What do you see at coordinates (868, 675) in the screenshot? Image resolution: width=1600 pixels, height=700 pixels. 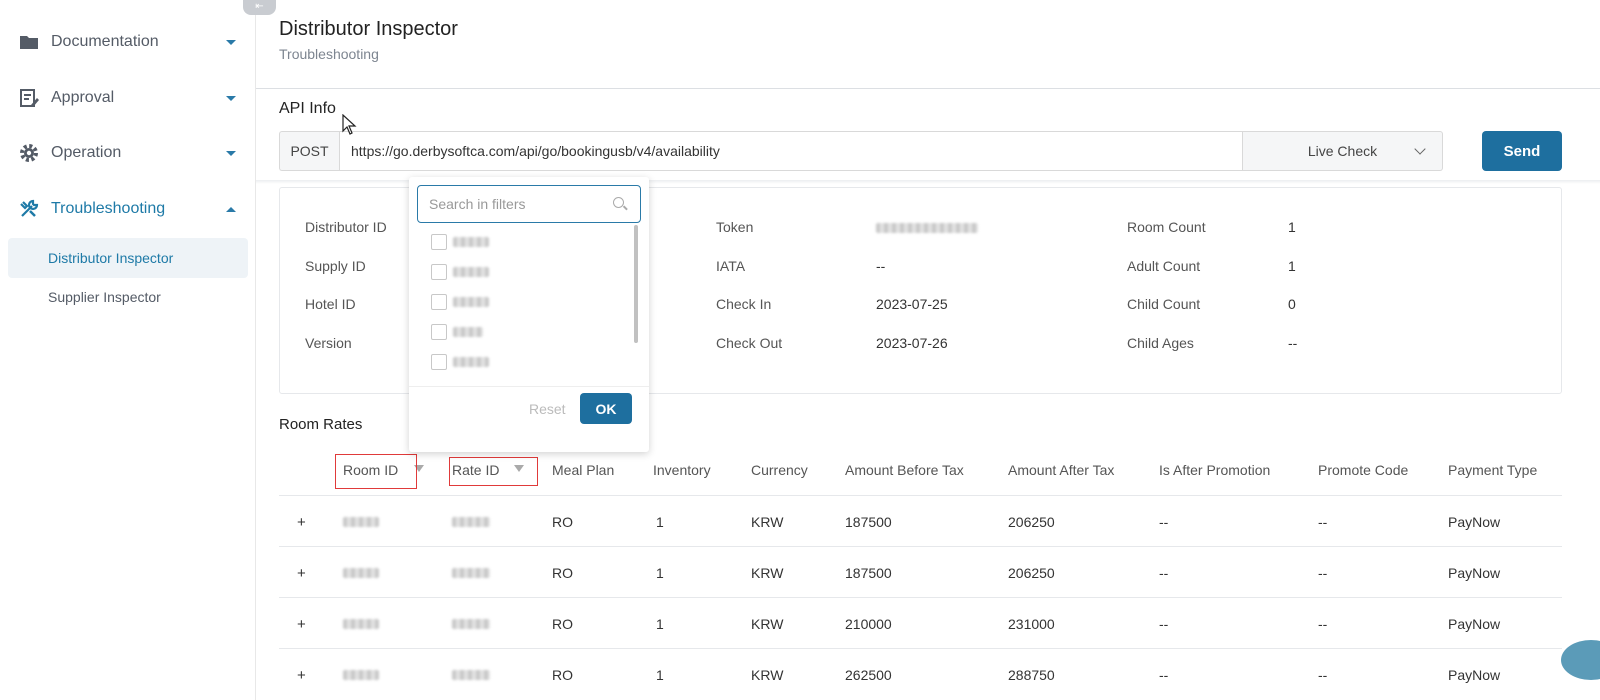 I see `before-tax-cell: 262500` at bounding box center [868, 675].